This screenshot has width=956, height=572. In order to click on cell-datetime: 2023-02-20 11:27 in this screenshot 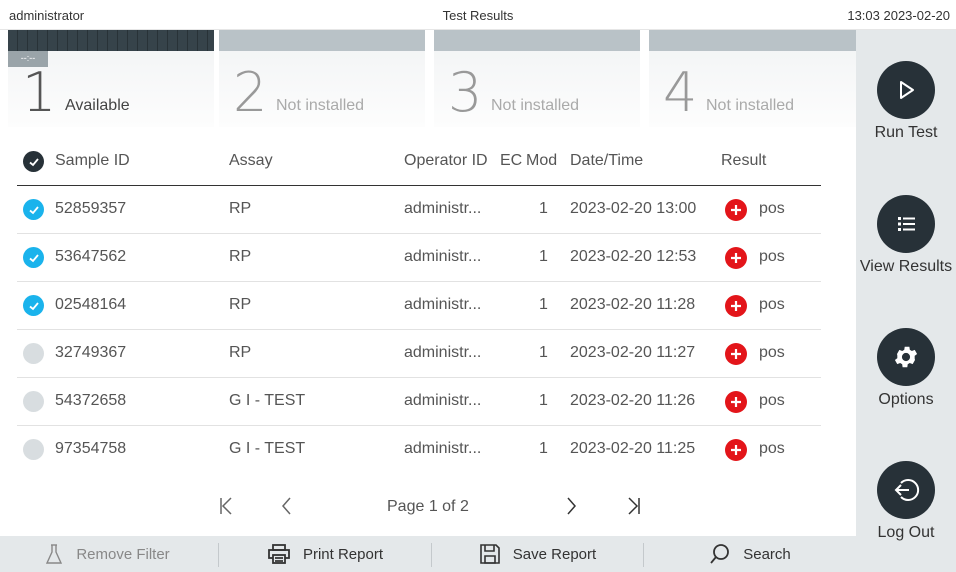, I will do `click(633, 352)`.